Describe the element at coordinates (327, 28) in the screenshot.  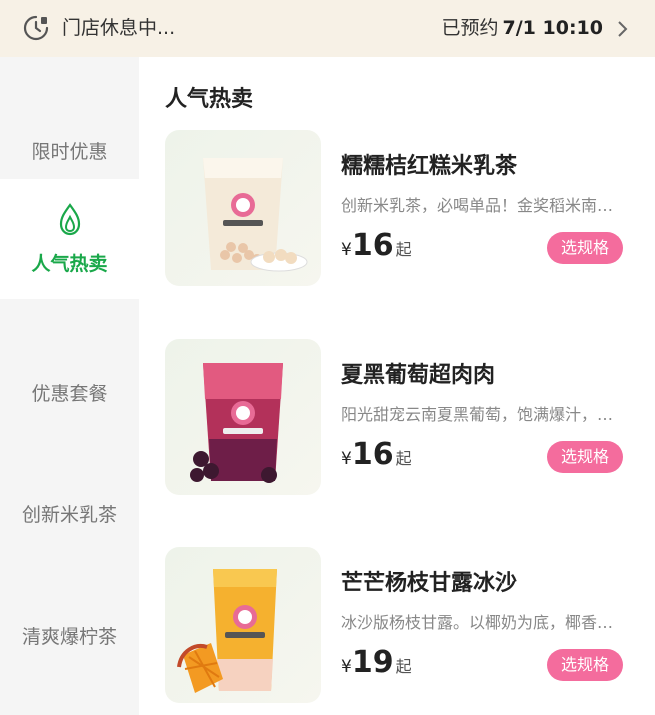
I see `store-status-bar: 门店休息中... 已预约 7/1 10:10` at that location.